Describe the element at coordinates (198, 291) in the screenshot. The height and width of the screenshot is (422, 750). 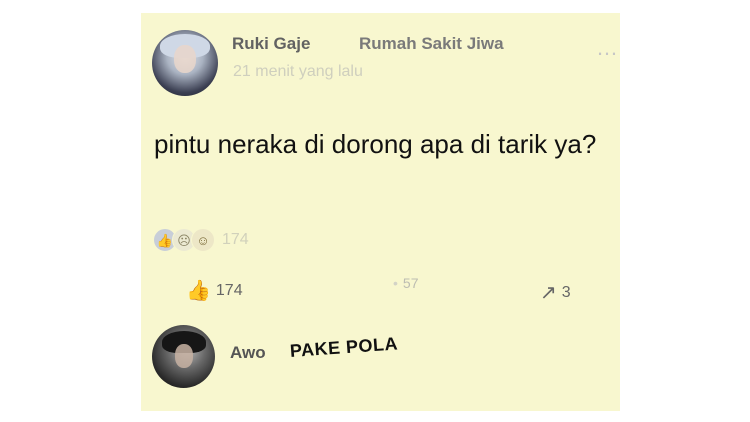
I see `thumbs-up-icon: 👍` at that location.